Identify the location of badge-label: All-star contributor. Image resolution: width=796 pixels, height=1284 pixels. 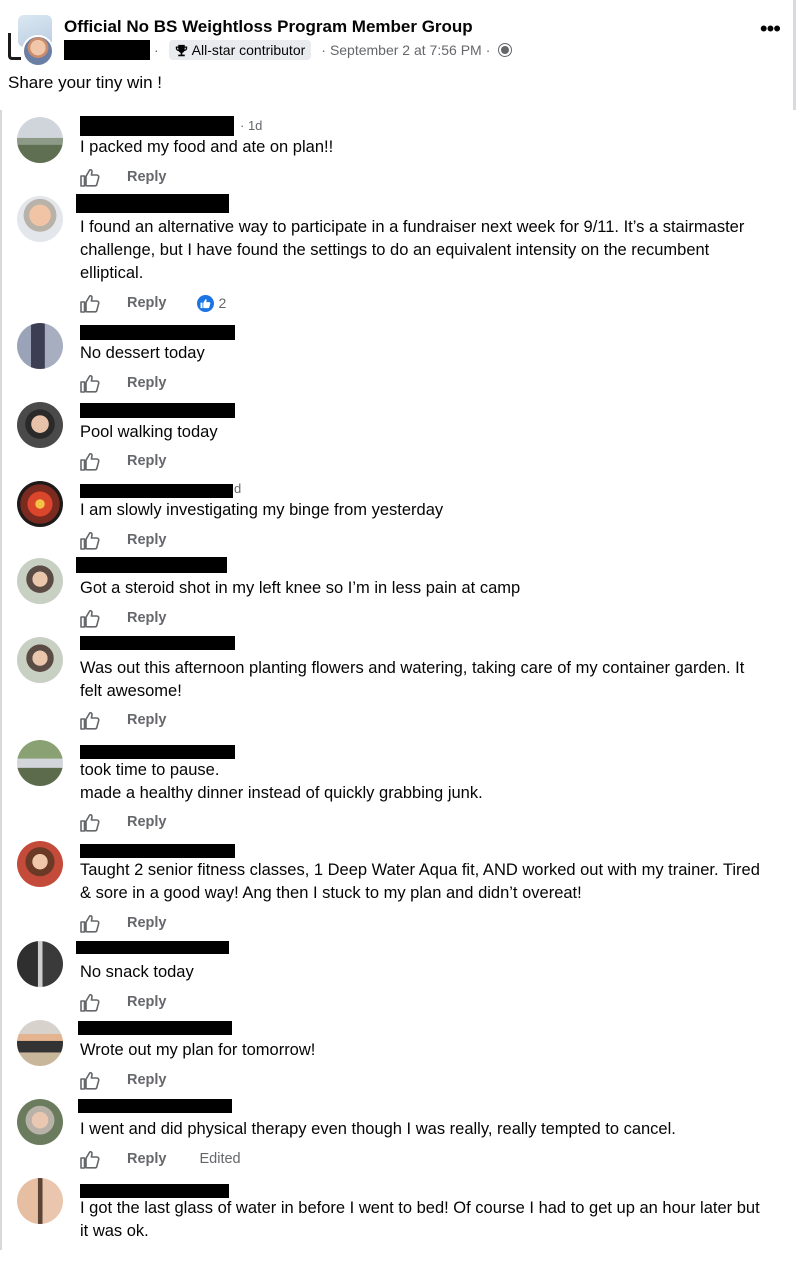
(248, 50).